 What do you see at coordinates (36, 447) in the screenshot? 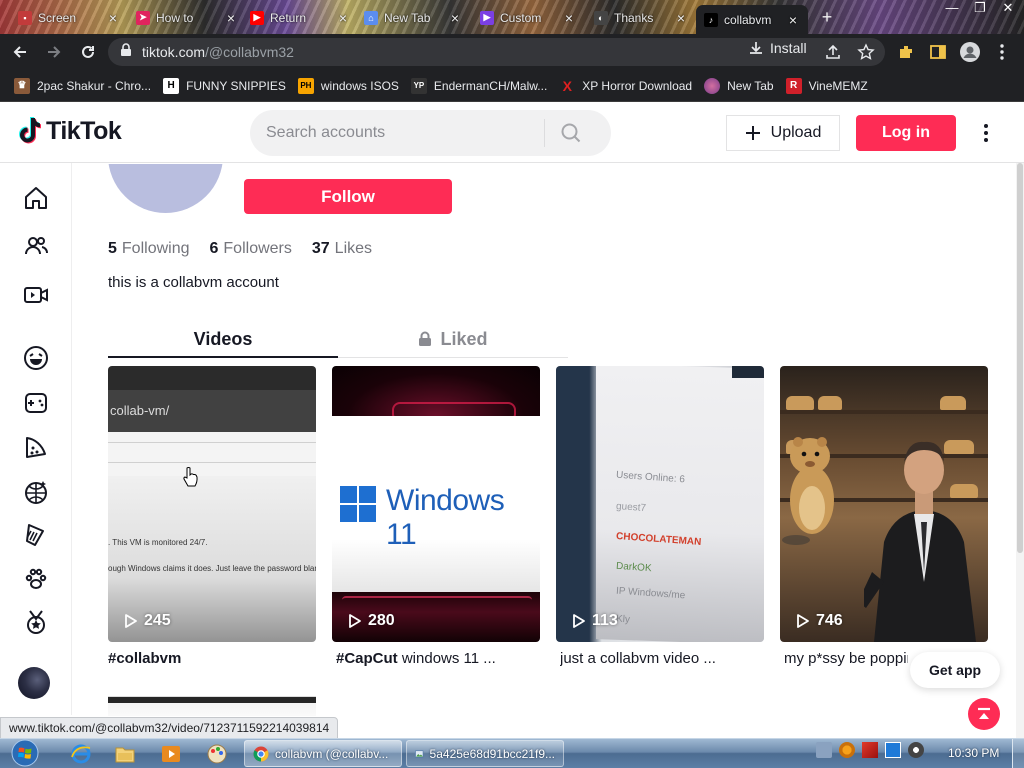
I see `food-pizza-icon` at bounding box center [36, 447].